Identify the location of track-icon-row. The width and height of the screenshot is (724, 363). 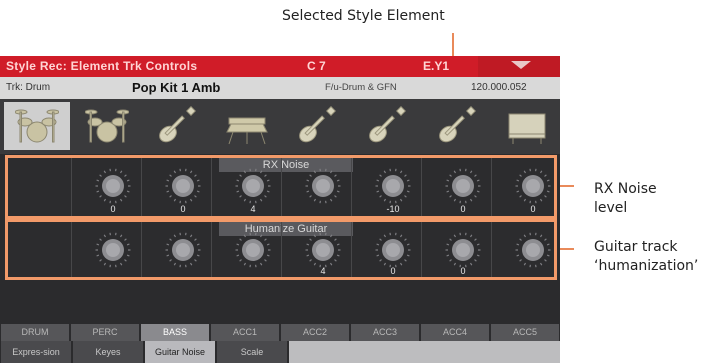
(280, 126).